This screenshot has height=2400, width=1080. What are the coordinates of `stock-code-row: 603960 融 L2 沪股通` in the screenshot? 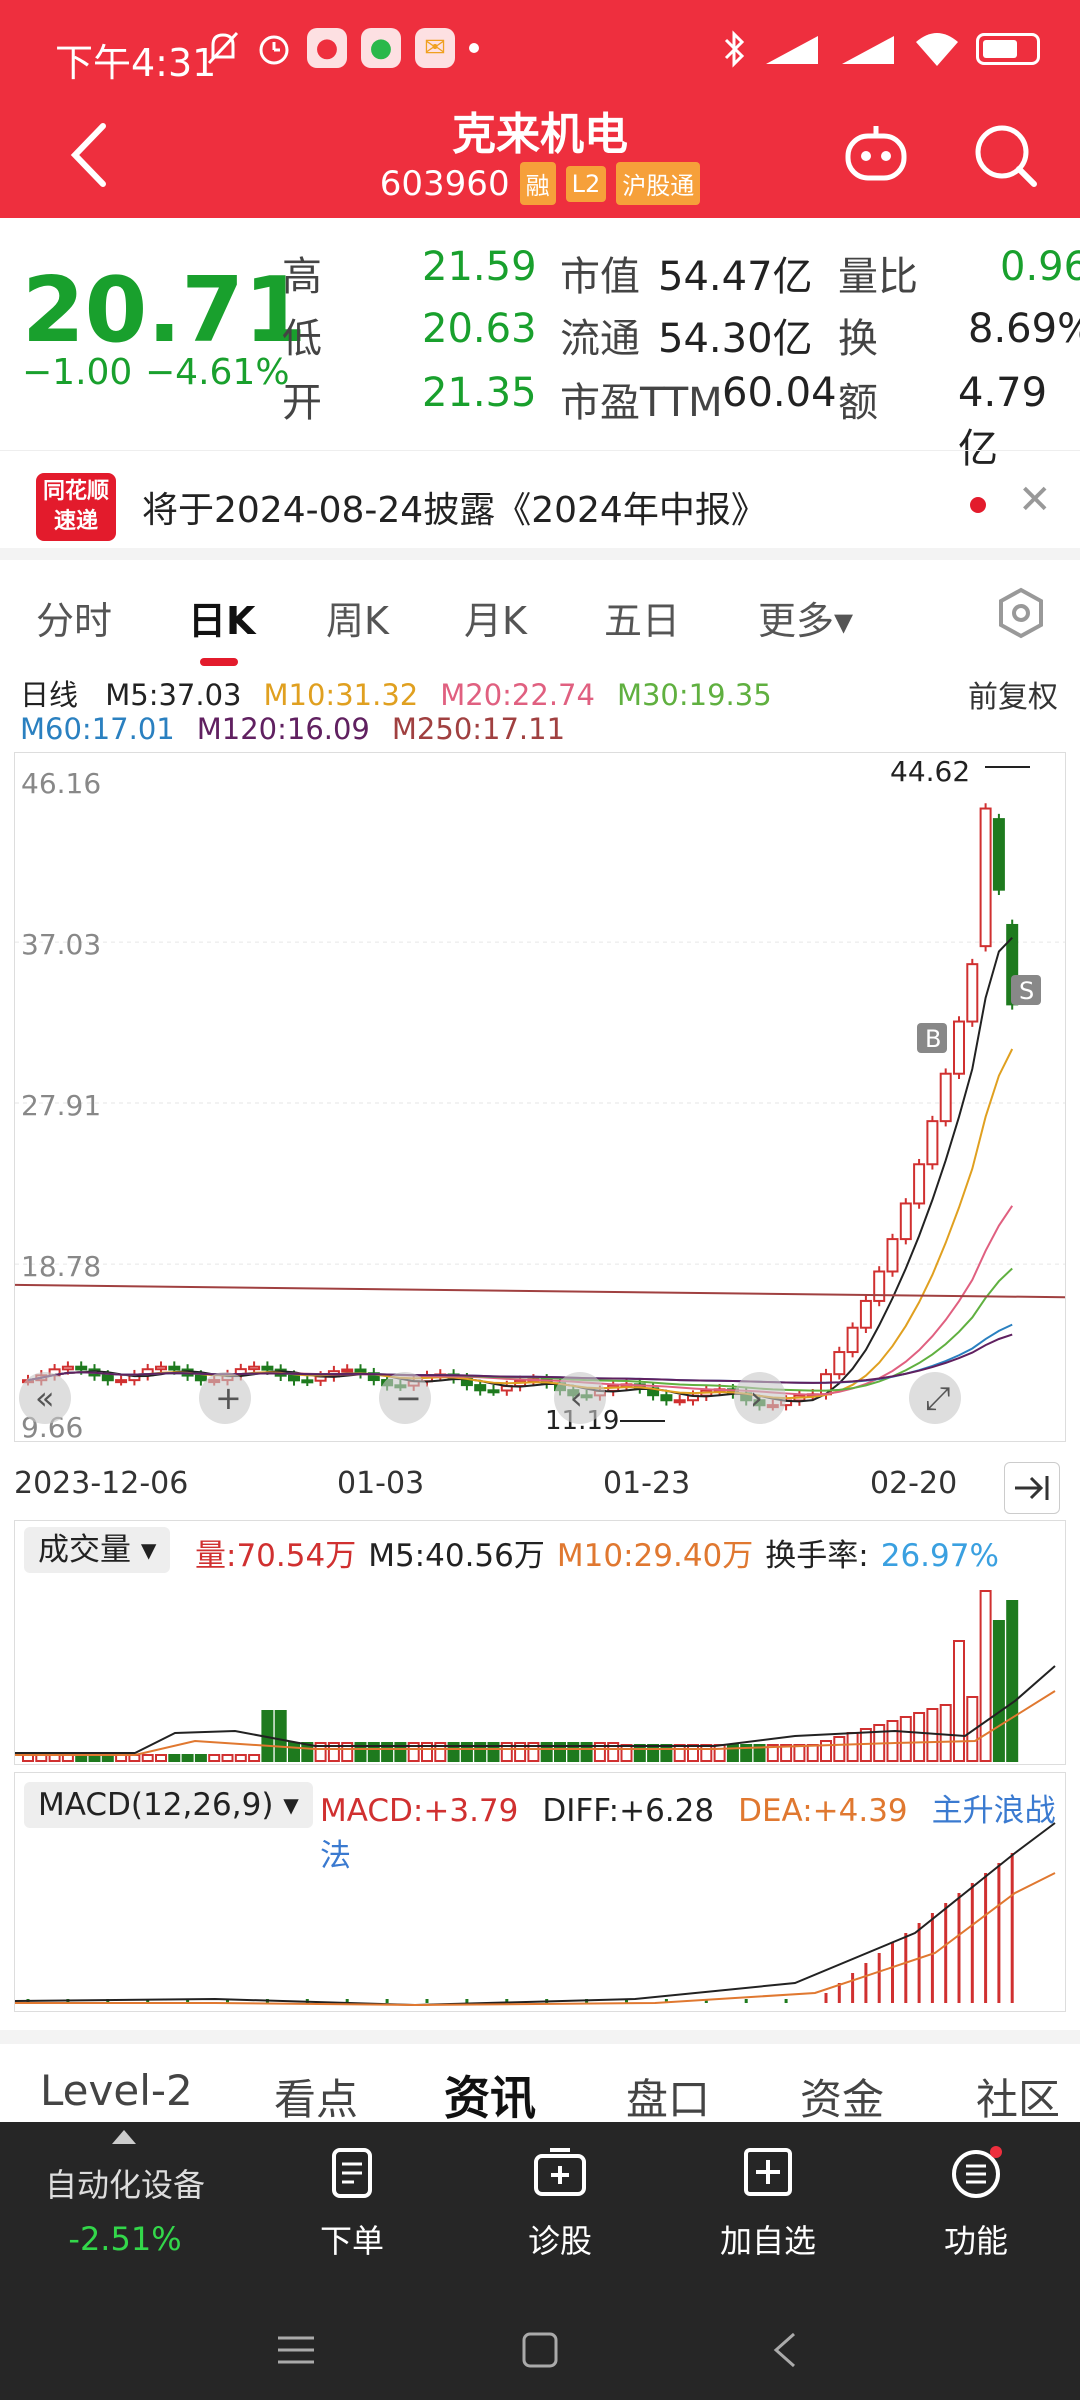 It's located at (540, 183).